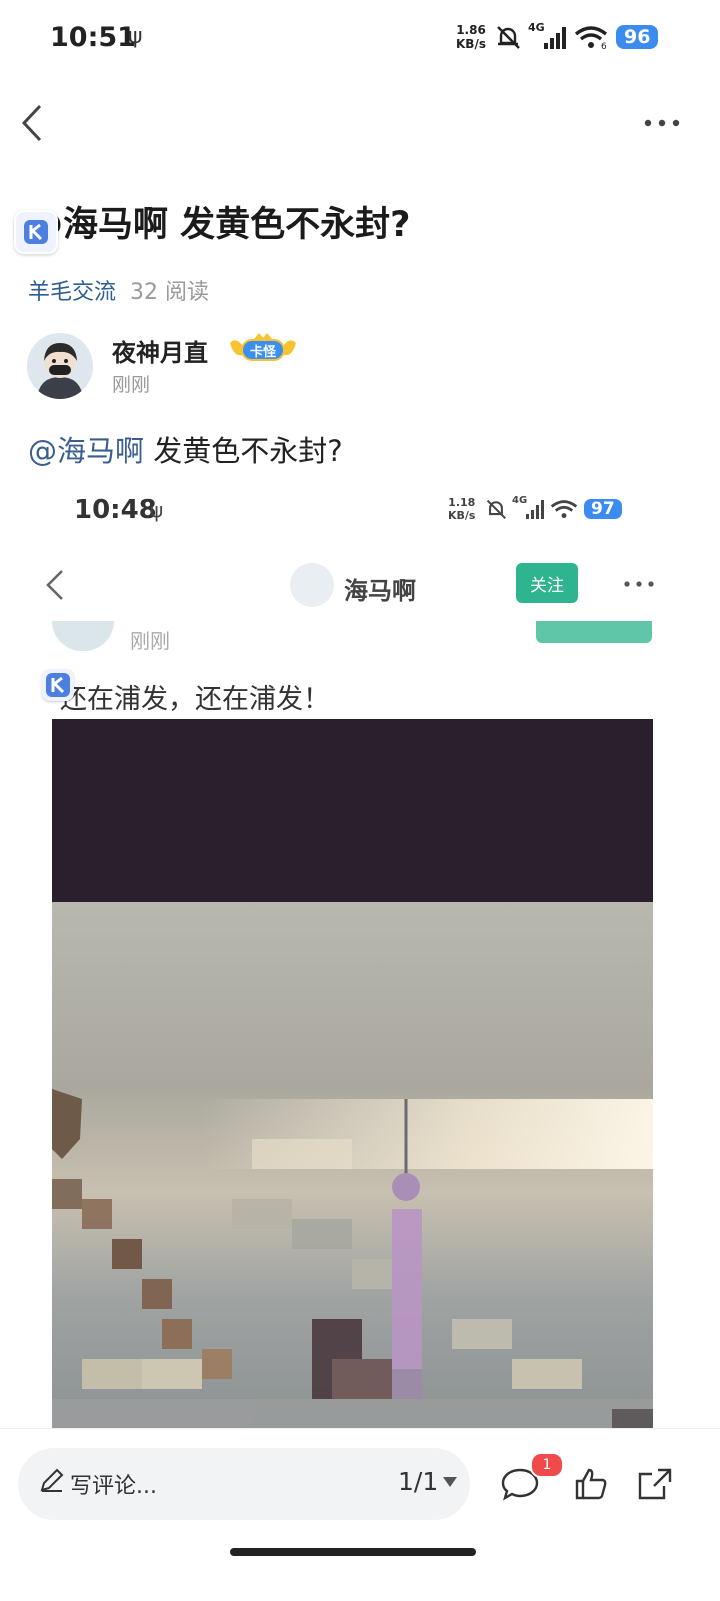 The width and height of the screenshot is (720, 1601). I want to click on mention-link: @海马啊, so click(86, 451).